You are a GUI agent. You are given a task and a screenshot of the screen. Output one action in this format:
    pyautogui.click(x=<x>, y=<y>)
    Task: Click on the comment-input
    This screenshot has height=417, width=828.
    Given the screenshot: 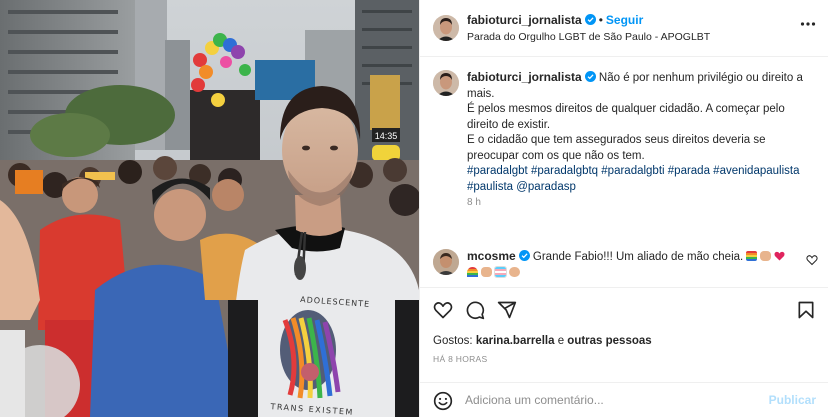 What is the action you would take?
    pyautogui.click(x=615, y=400)
    